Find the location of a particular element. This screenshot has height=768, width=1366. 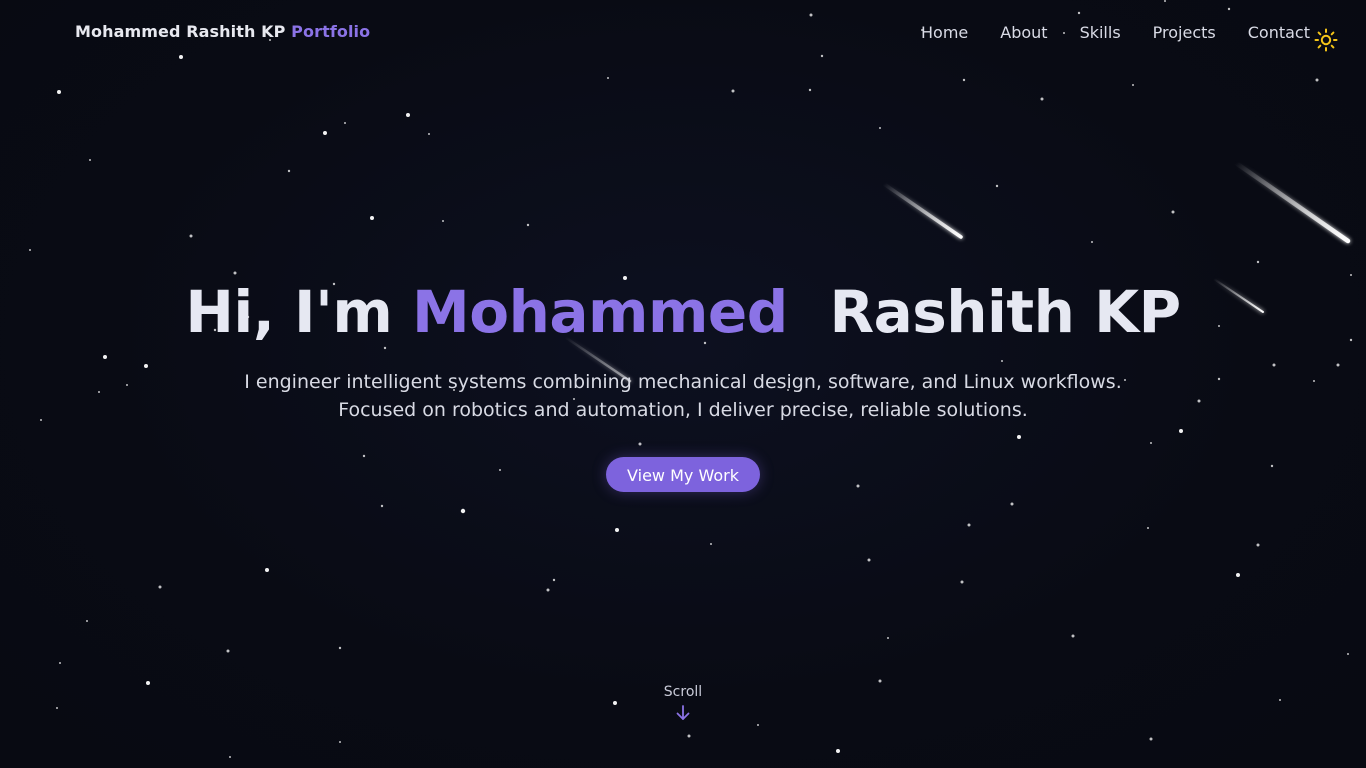

nav-link-skills: Skills is located at coordinates (1100, 32).